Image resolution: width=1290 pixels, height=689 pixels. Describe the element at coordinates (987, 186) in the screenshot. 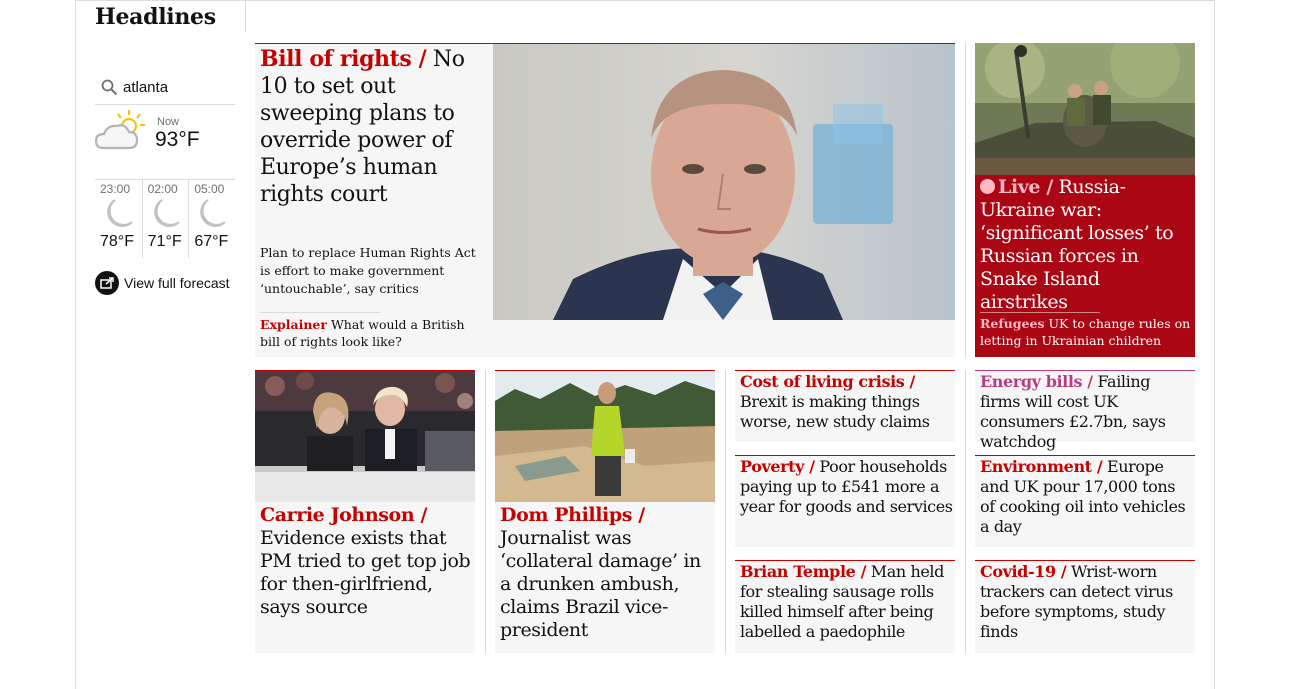

I see `live-indicator-icon` at that location.